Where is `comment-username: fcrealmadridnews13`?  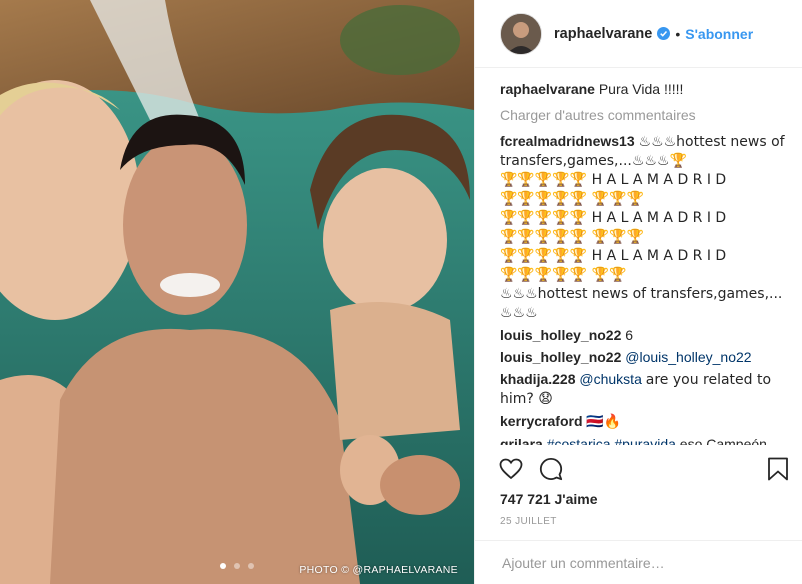
comment-username: fcrealmadridnews13 is located at coordinates (567, 141).